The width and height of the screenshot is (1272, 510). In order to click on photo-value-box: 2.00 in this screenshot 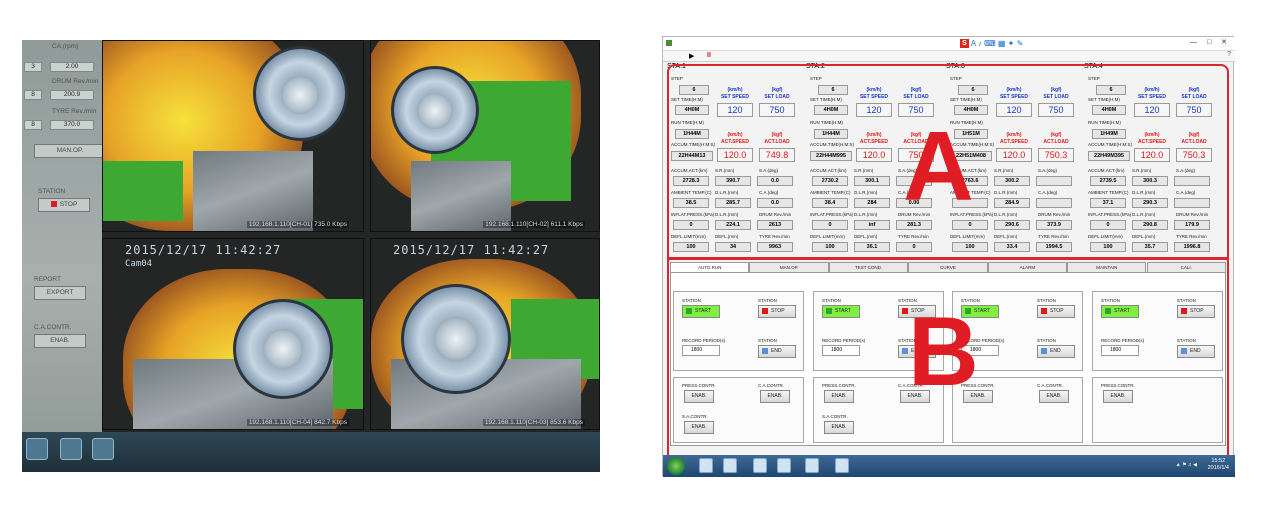, I will do `click(72, 67)`.